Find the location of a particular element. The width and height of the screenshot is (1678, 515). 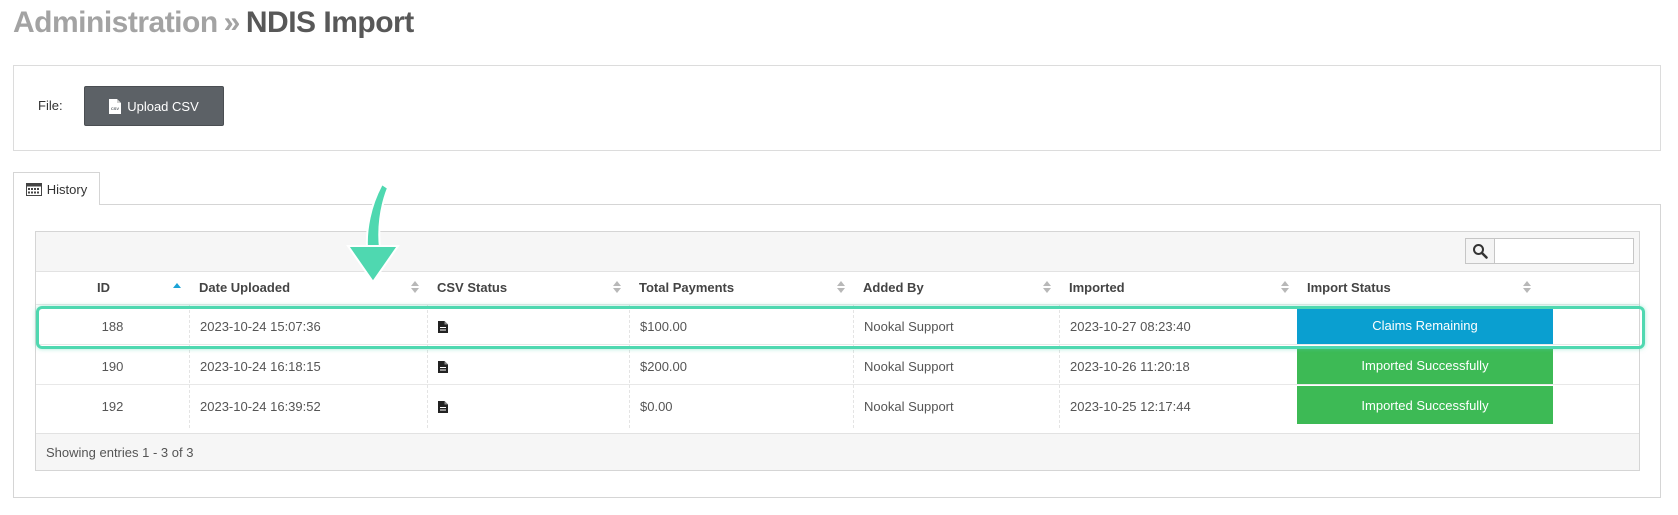

svg-text: CSV is located at coordinates (115, 108).